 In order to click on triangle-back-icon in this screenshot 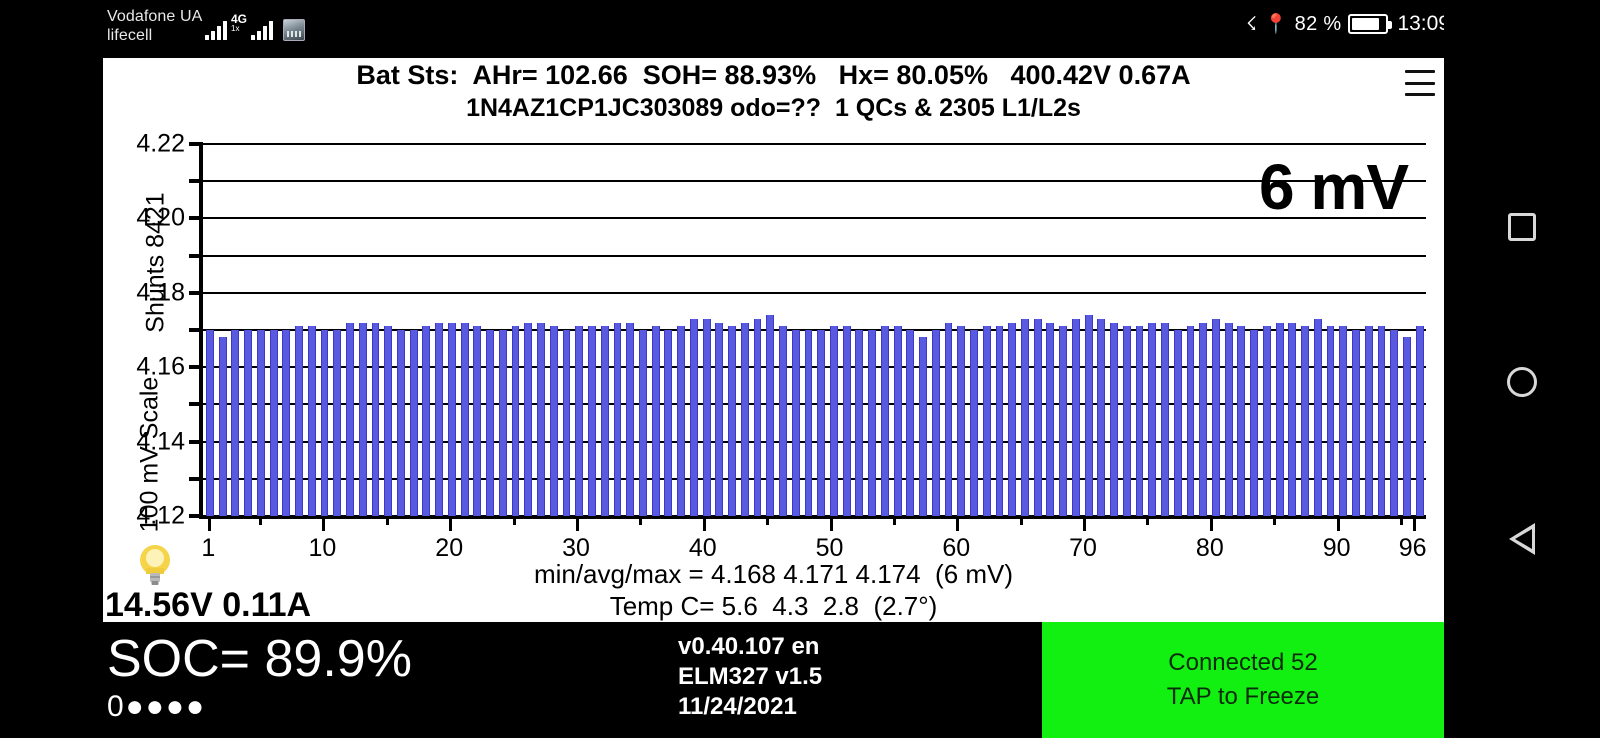, I will do `click(1522, 539)`.